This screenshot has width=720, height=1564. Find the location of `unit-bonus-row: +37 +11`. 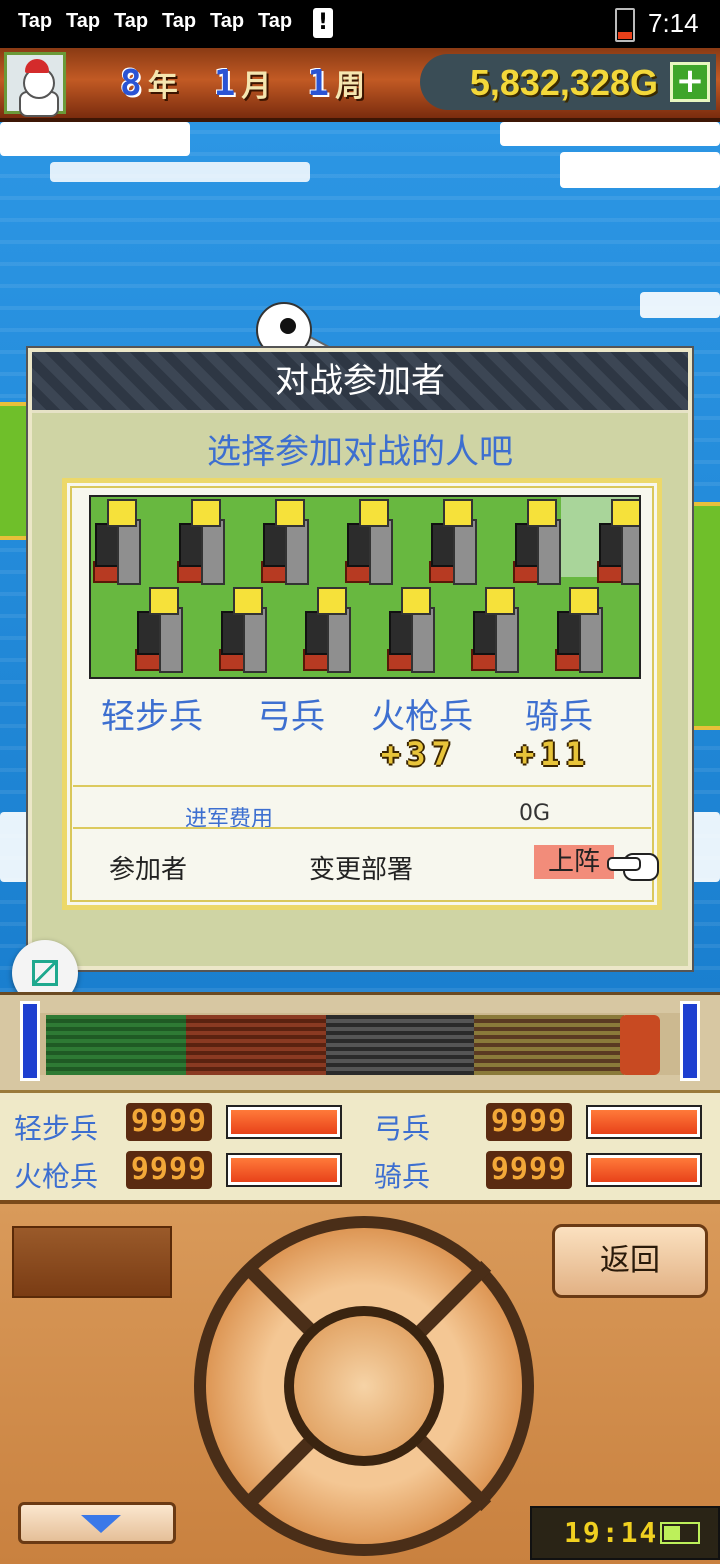

unit-bonus-row: +37 +11 is located at coordinates (362, 755).